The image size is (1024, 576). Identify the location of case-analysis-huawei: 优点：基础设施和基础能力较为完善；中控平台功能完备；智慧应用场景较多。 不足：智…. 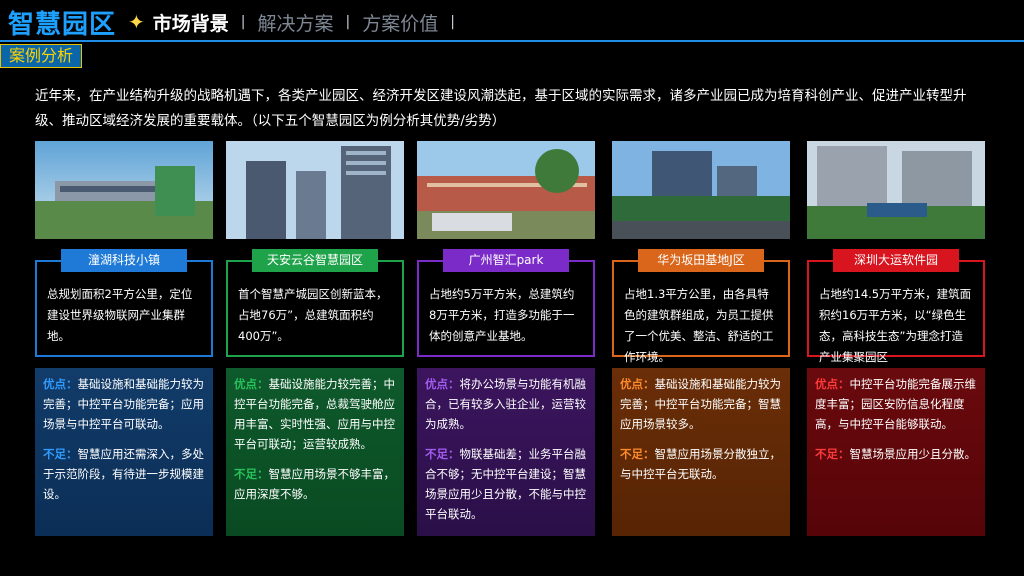
(701, 452).